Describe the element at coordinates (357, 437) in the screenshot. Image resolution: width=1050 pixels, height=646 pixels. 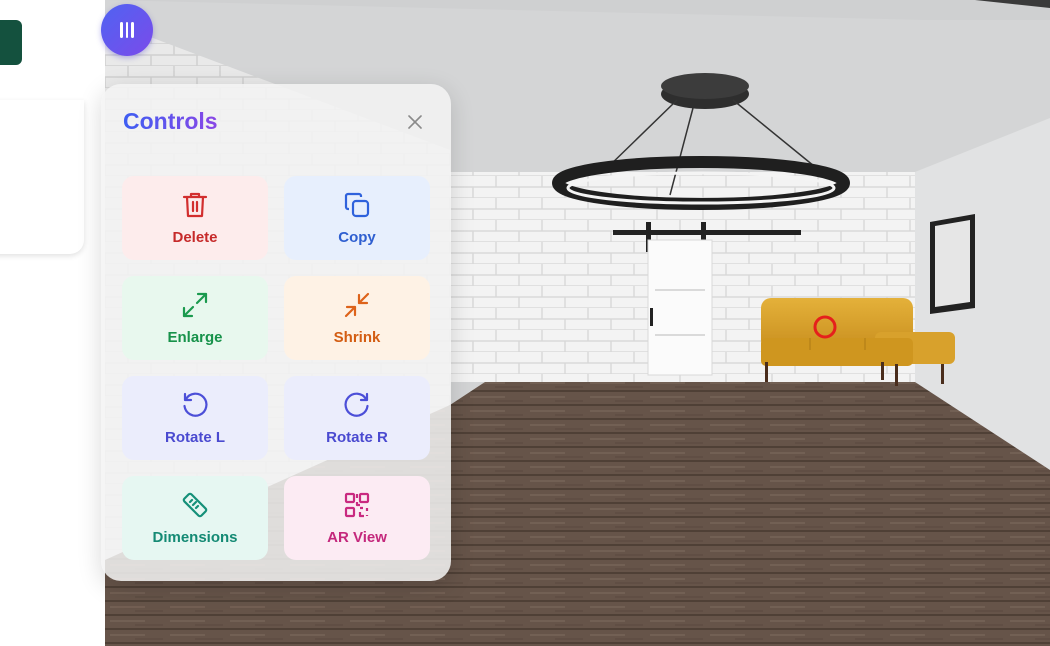
I see `rotate-right-label: Rotate R` at that location.